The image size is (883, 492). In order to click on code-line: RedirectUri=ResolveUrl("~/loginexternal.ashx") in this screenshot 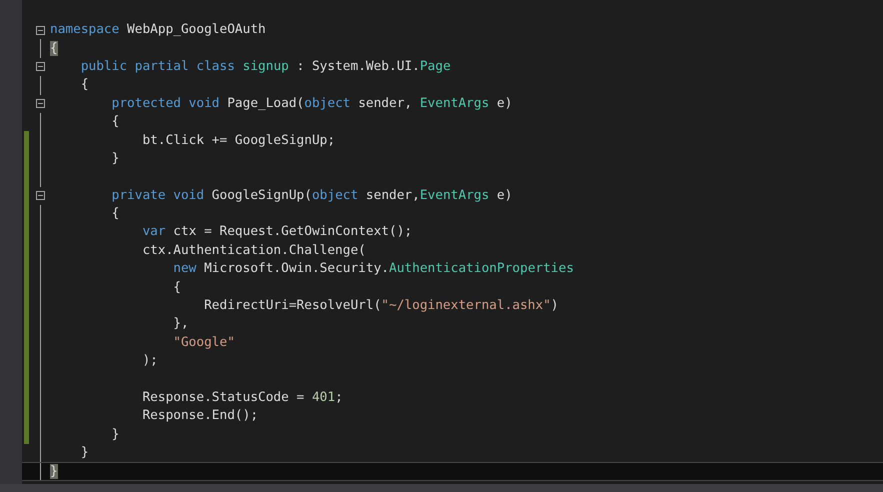, I will do `click(381, 306)`.